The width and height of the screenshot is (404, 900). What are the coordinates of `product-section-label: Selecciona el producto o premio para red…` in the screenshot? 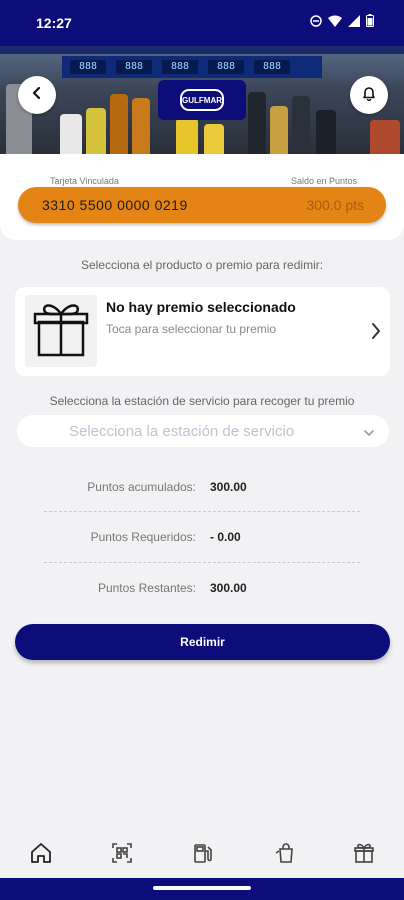 It's located at (202, 265).